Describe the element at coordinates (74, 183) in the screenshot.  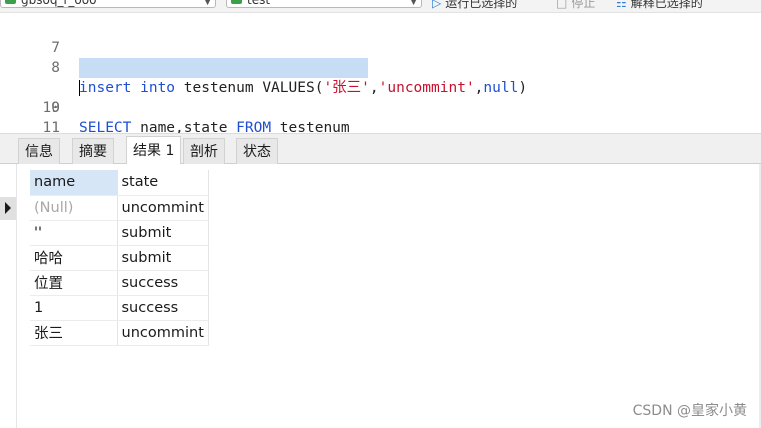
I see `column-header-name: name` at that location.